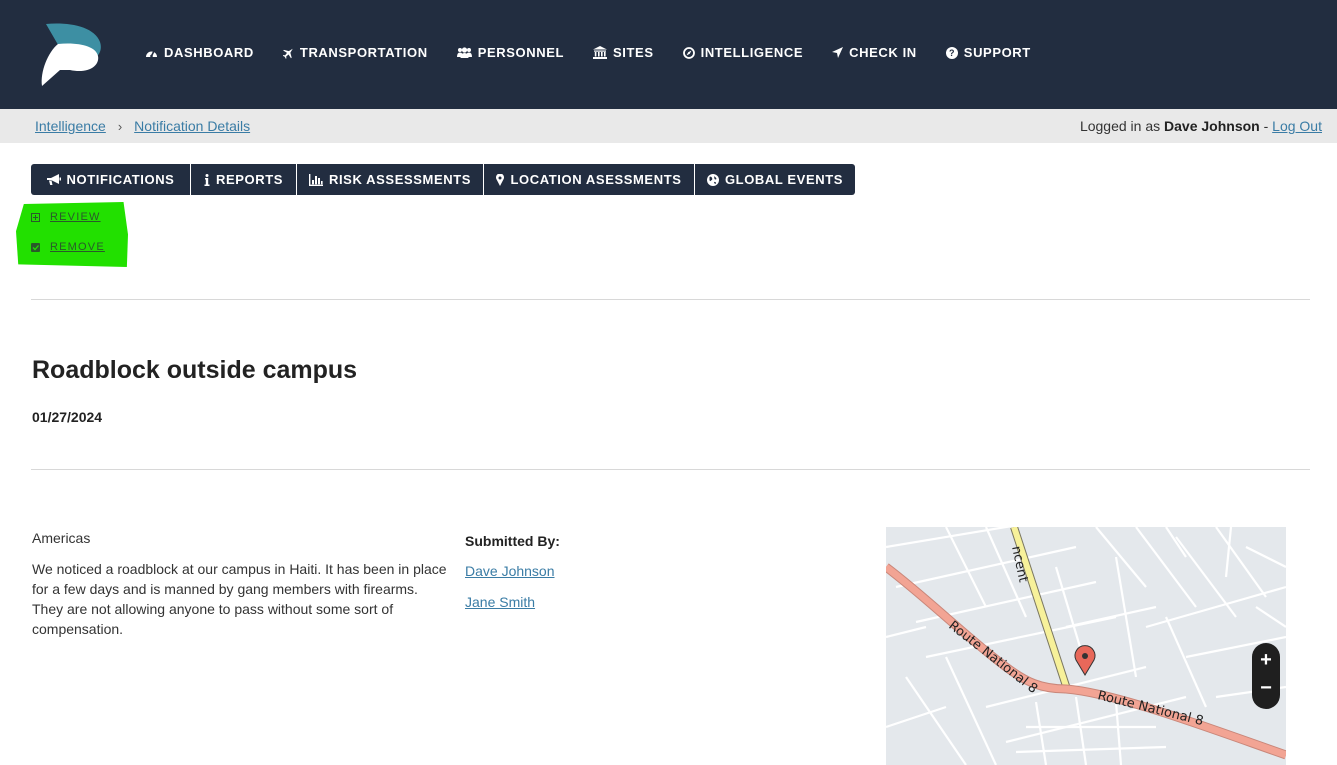  Describe the element at coordinates (151, 54) in the screenshot. I see `dashboard-icon` at that location.